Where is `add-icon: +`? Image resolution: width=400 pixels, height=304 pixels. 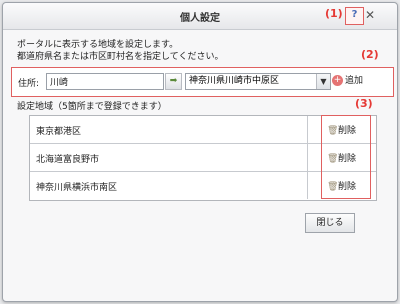 add-icon: + is located at coordinates (337, 80).